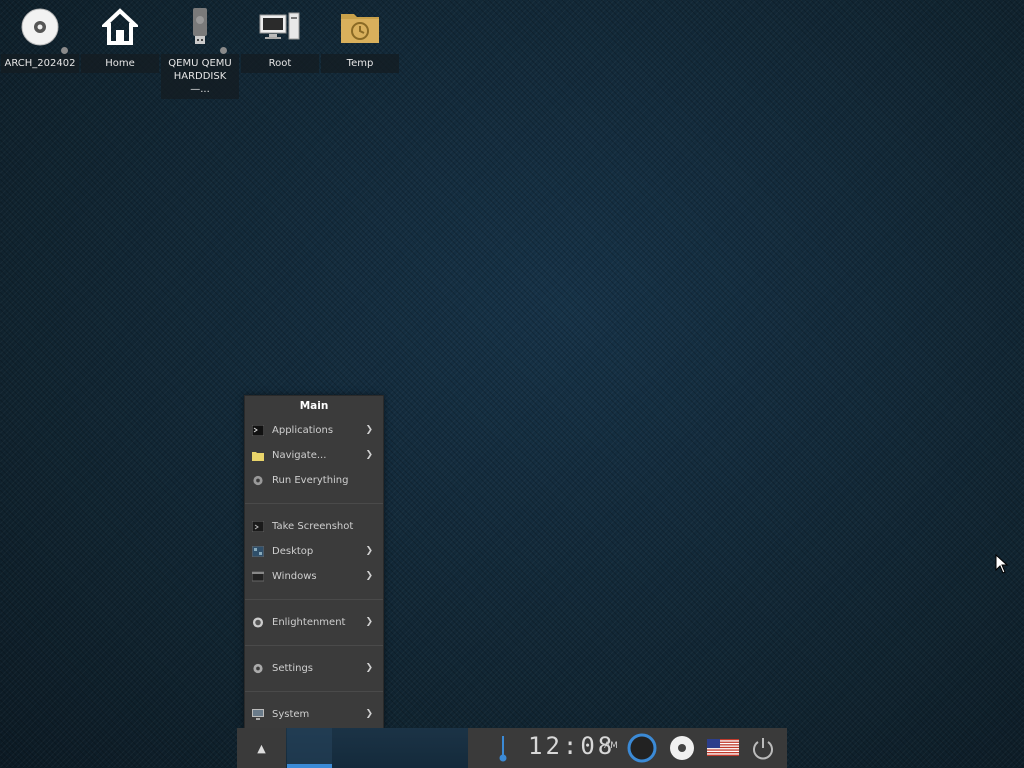 The height and width of the screenshot is (768, 1024). I want to click on menu-item-label: Settings, so click(293, 668).